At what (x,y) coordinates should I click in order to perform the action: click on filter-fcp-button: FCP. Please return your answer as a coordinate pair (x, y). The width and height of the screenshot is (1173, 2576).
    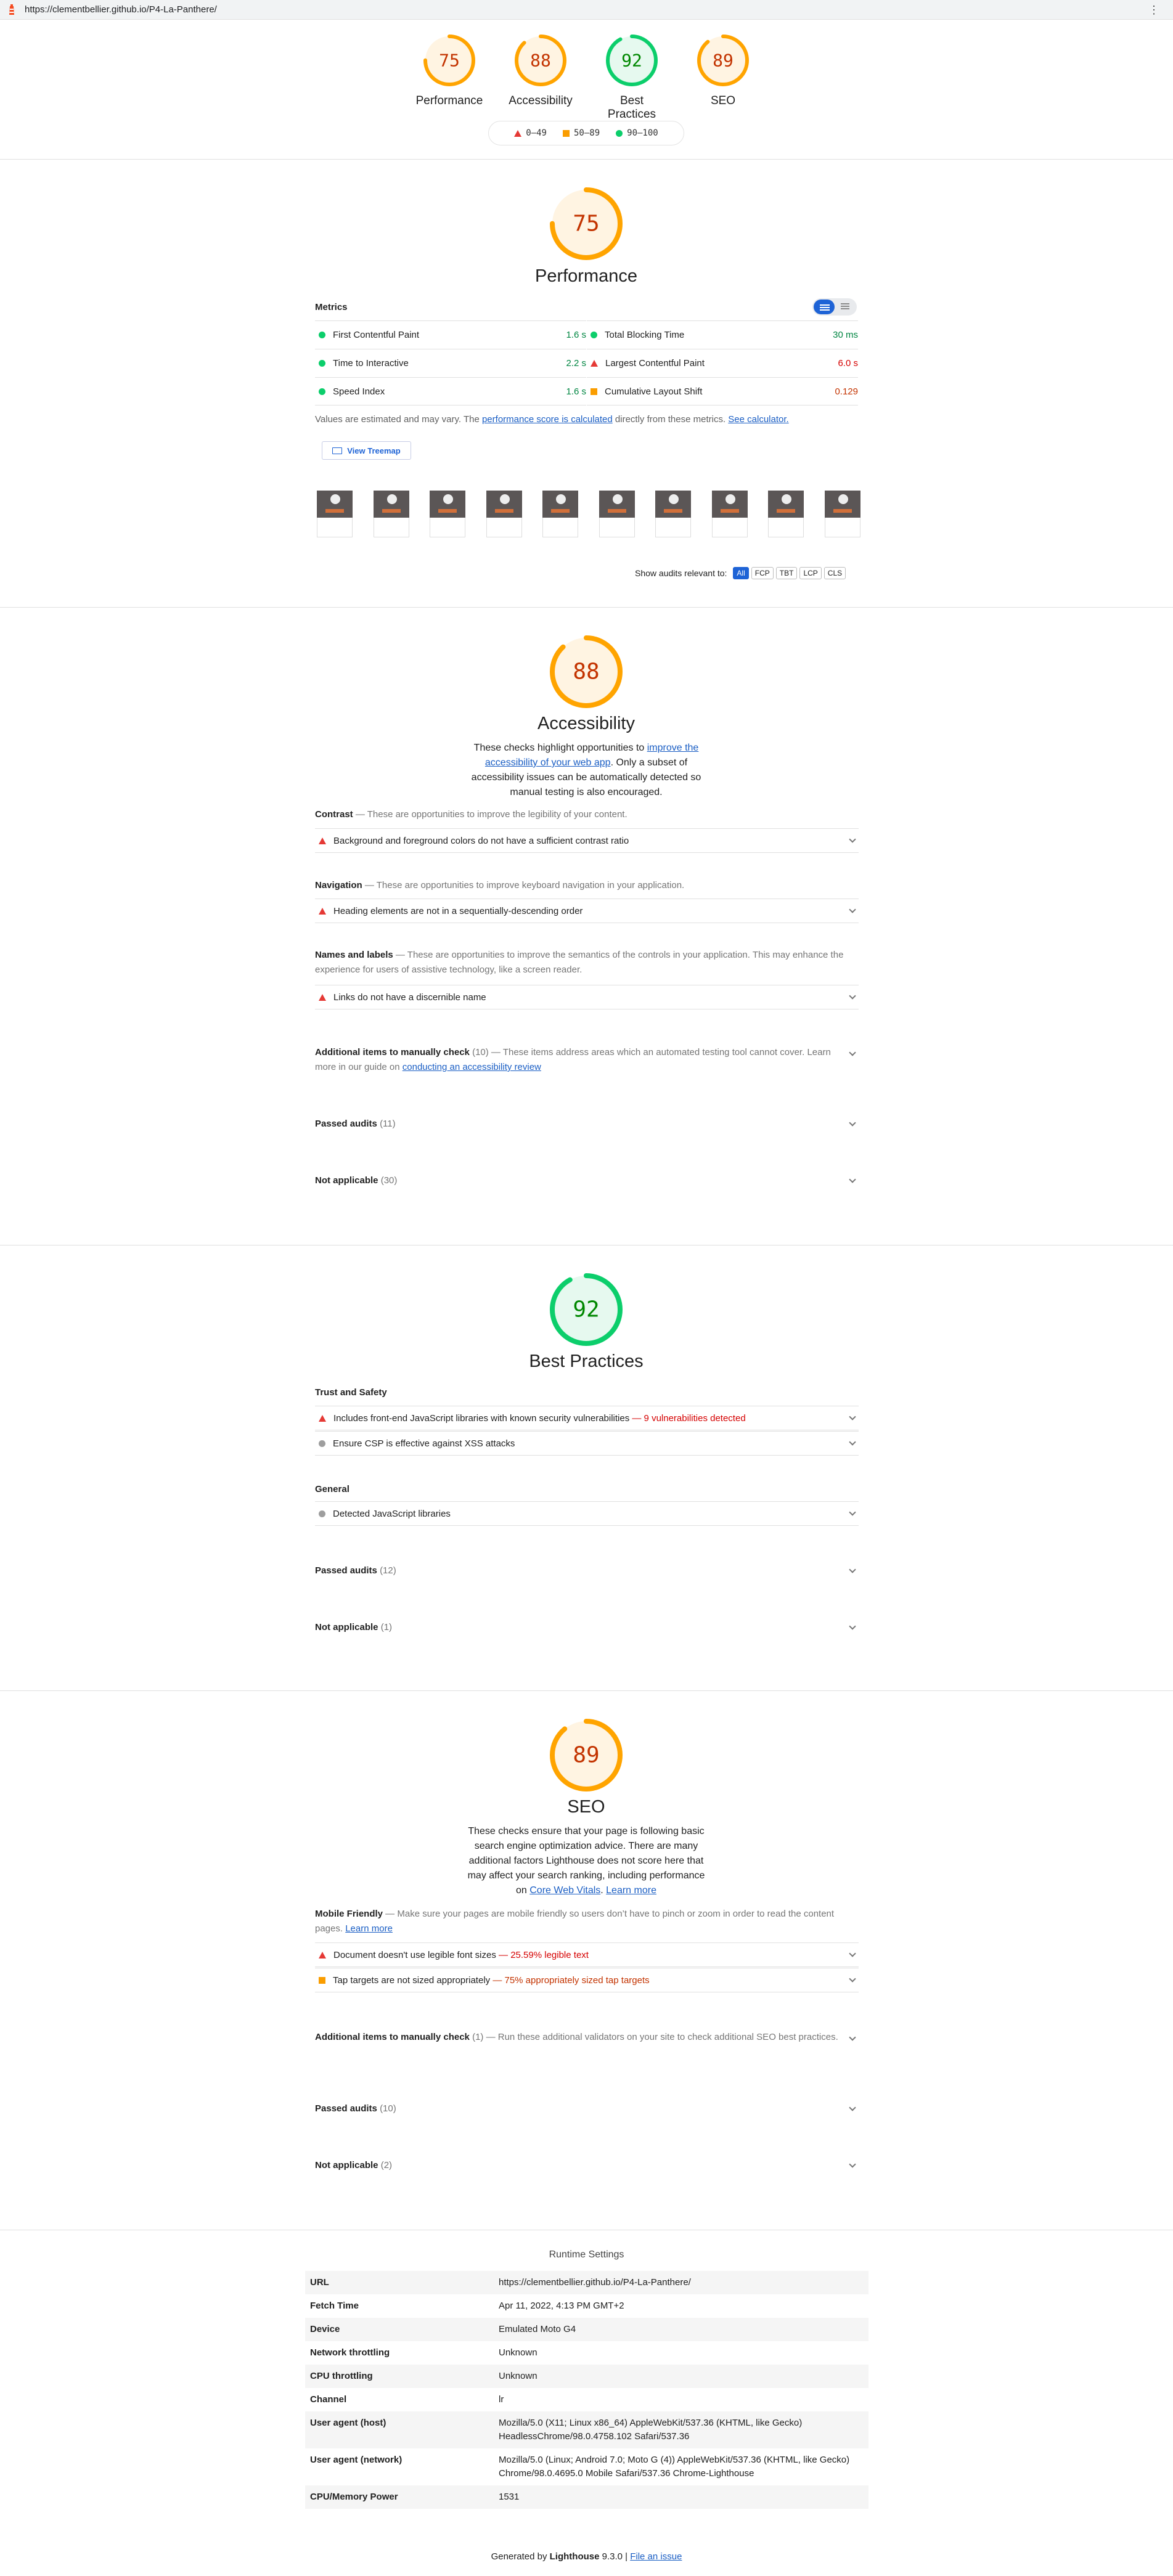
    Looking at the image, I should click on (762, 573).